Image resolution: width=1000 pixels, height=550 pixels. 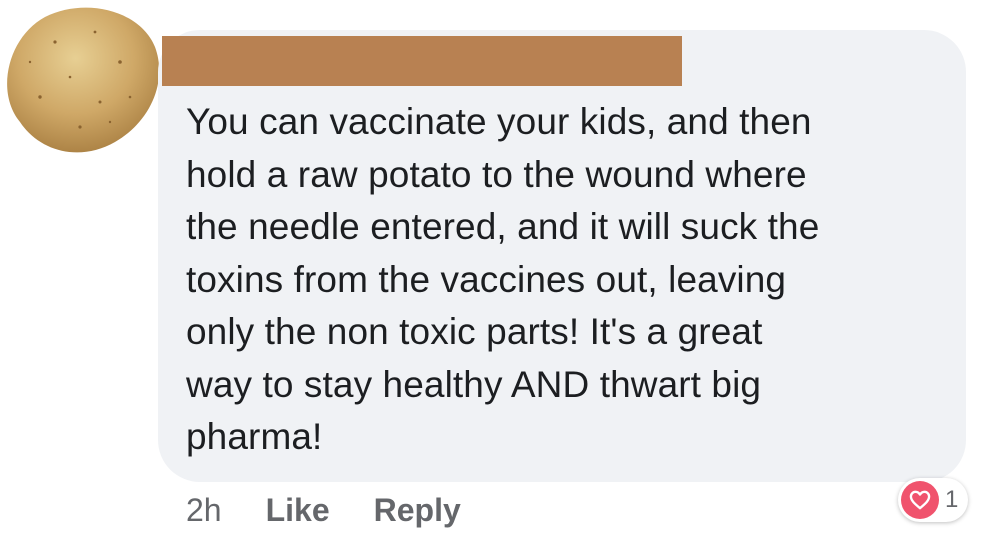 I want to click on heart-icon, so click(x=920, y=500).